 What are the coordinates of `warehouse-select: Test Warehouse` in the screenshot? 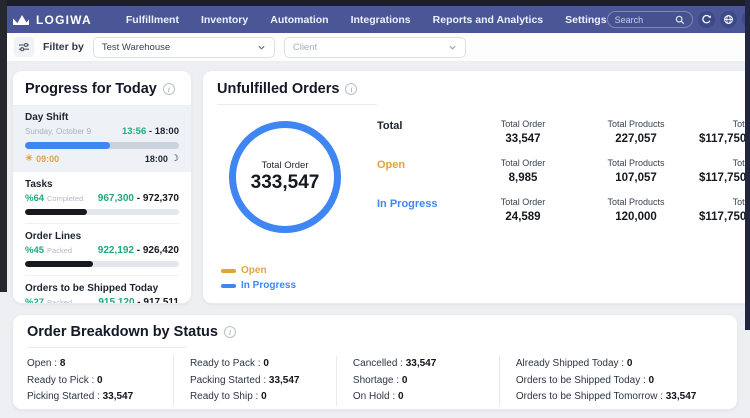 It's located at (183, 47).